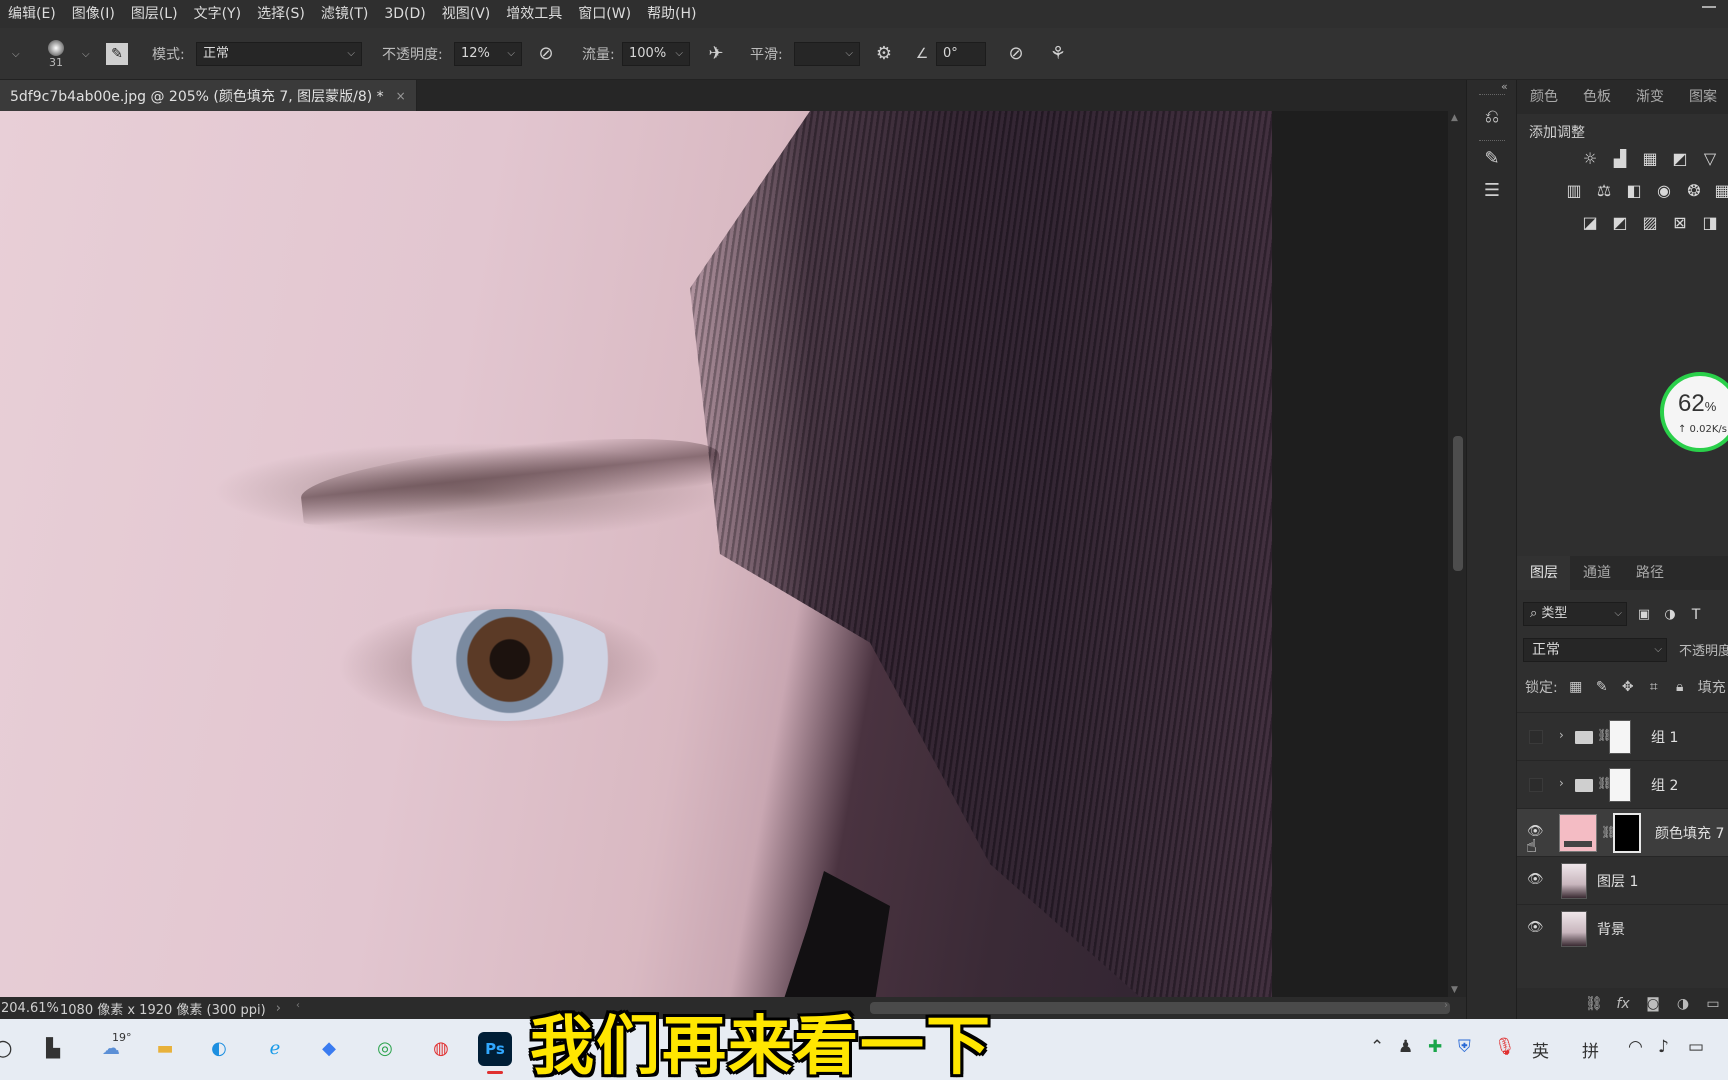  What do you see at coordinates (1454, 118) in the screenshot?
I see `scroll-up-icon: ▲` at bounding box center [1454, 118].